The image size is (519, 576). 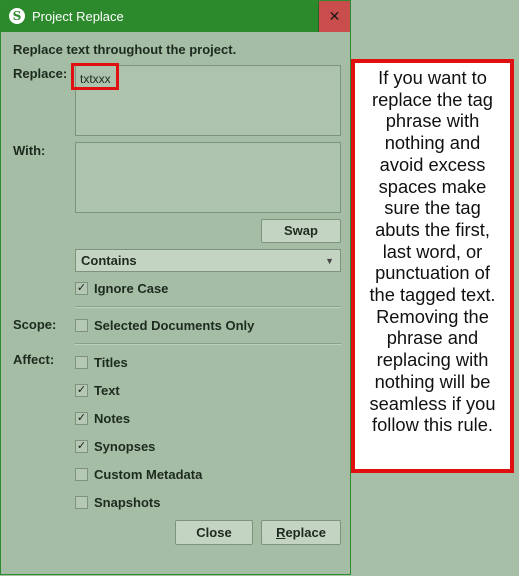 I want to click on selected-documents-only-checkbox, so click(x=81, y=325).